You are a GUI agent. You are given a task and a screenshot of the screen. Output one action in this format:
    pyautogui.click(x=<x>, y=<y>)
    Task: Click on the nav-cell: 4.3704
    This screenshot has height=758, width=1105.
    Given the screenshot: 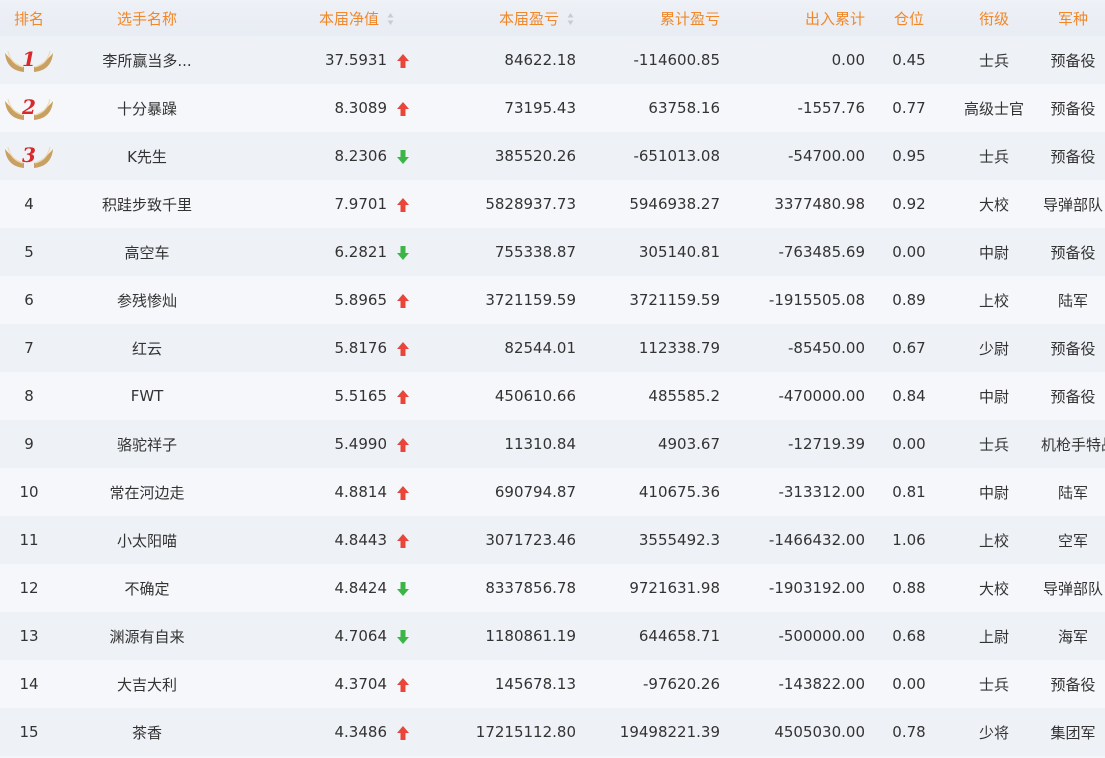 What is the action you would take?
    pyautogui.click(x=331, y=684)
    